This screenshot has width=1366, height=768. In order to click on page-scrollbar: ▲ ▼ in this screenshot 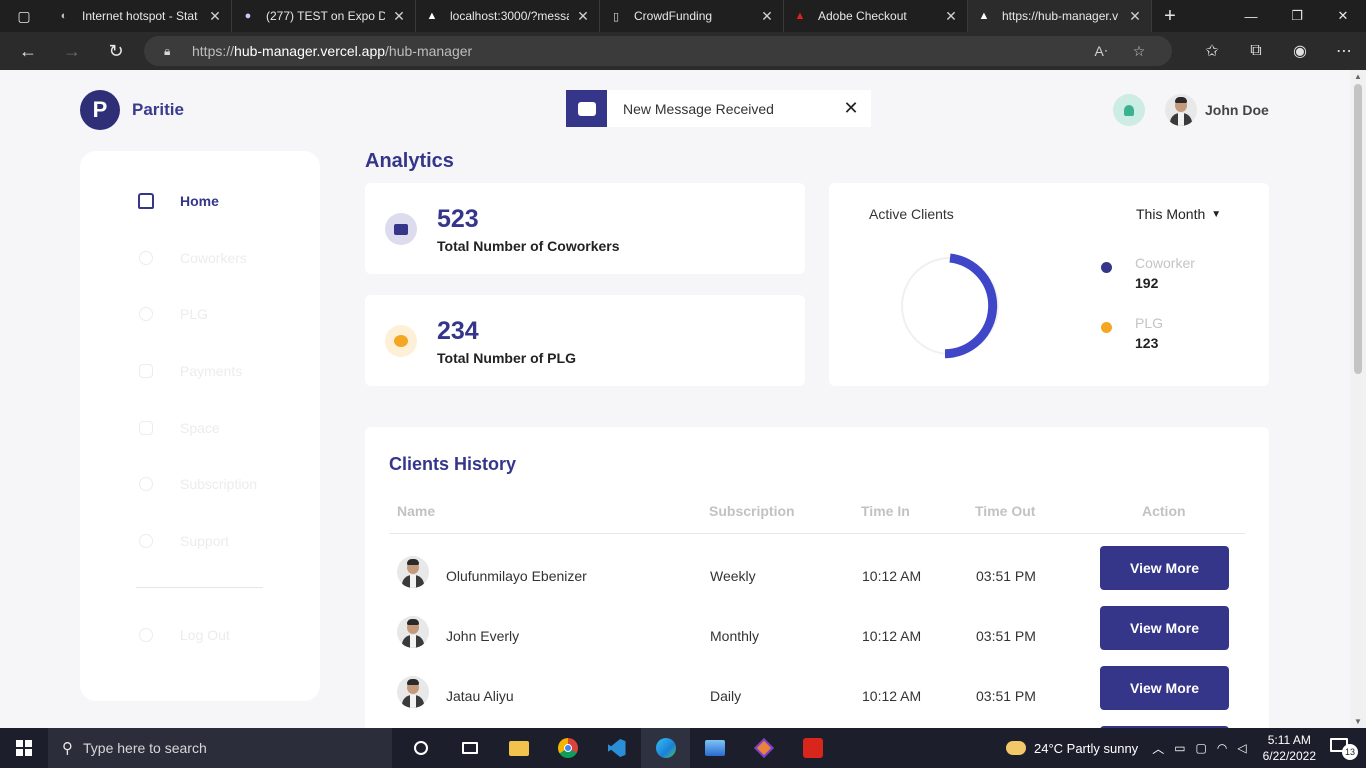, I will do `click(1358, 399)`.